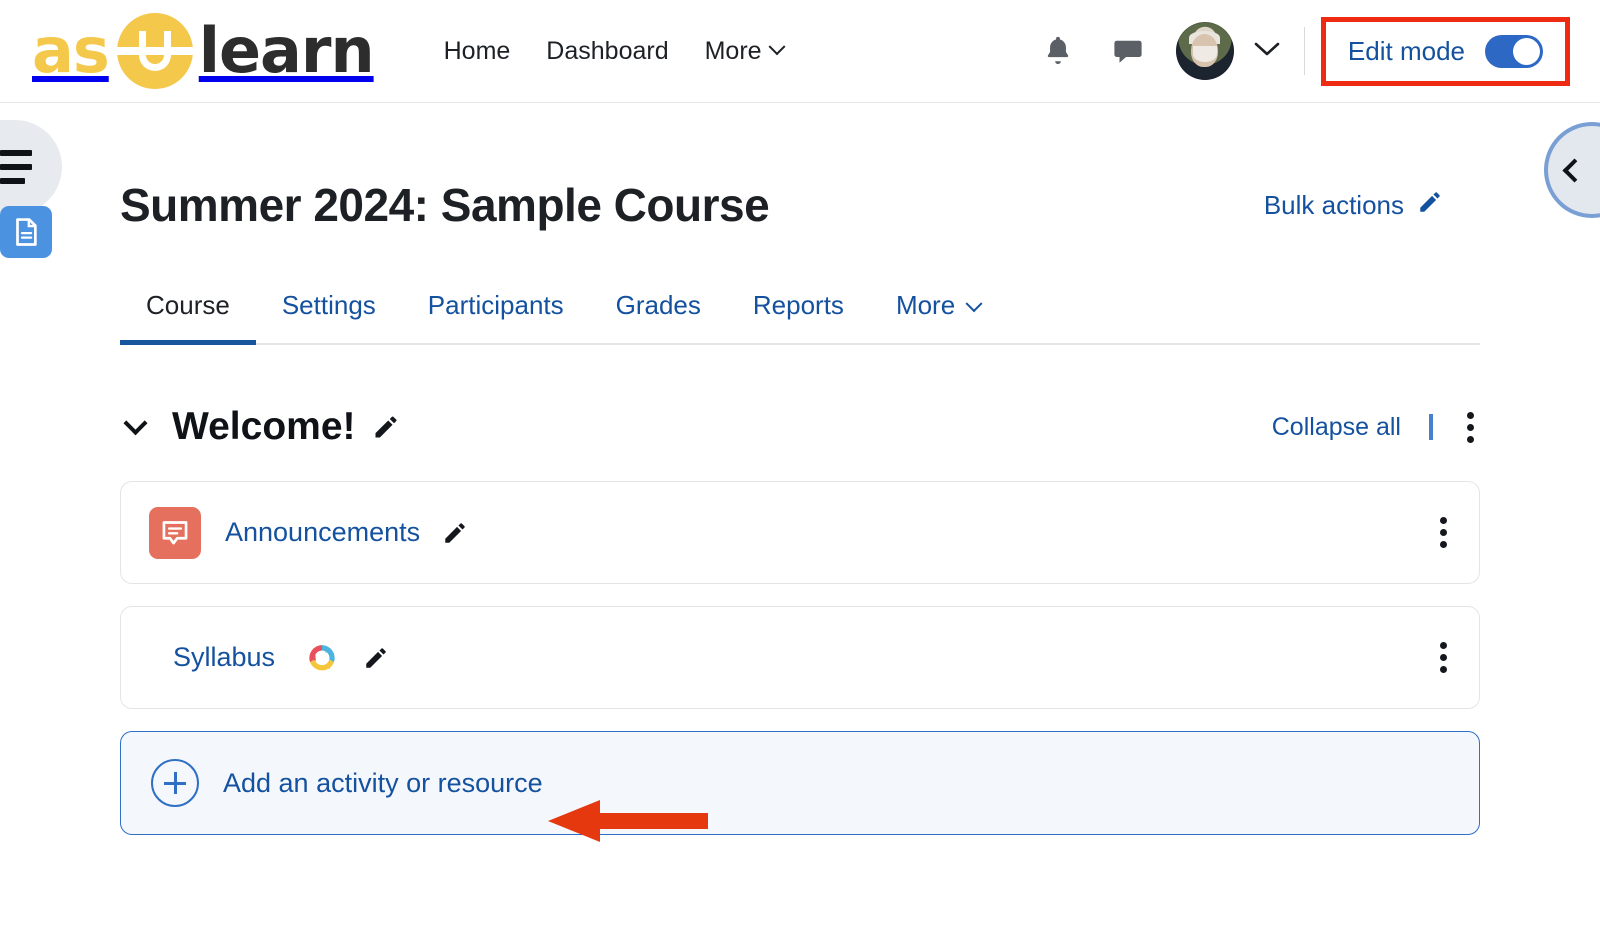 The width and height of the screenshot is (1600, 935). I want to click on sync-circle-arrows-icon, so click(322, 658).